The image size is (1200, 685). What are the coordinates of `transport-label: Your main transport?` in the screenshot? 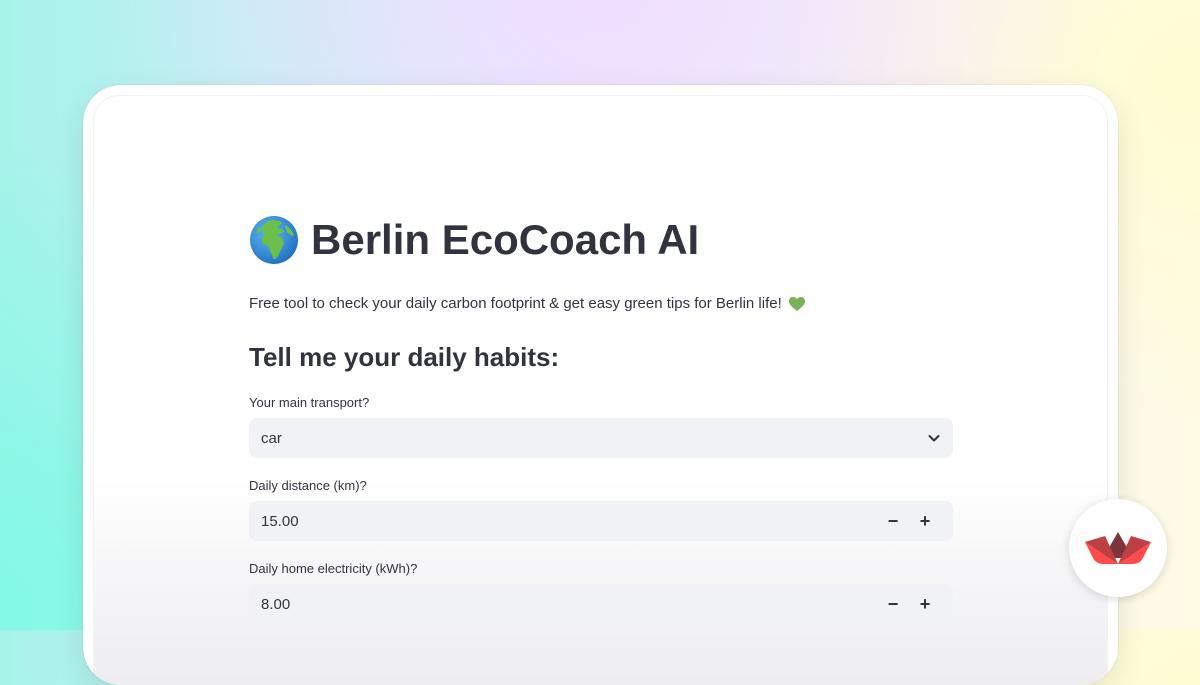 It's located at (309, 402).